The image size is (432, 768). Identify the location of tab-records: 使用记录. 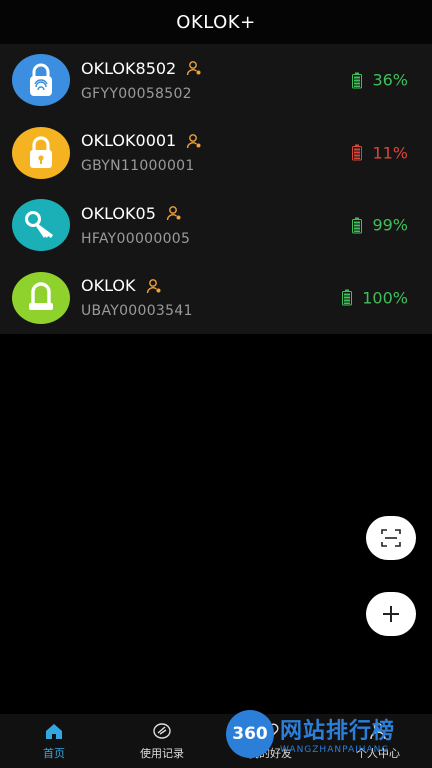
(162, 741).